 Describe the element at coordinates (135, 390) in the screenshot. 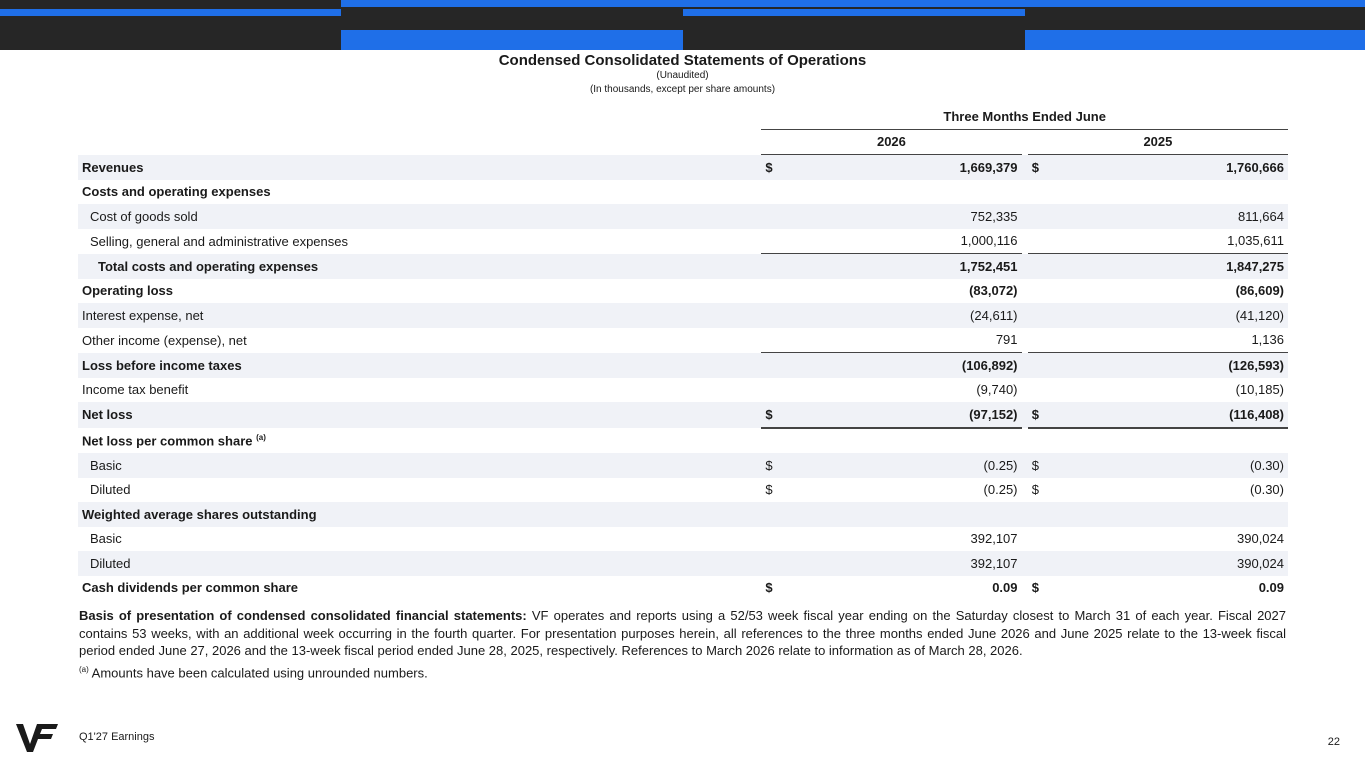

I see `row-label: Income tax benefit` at that location.